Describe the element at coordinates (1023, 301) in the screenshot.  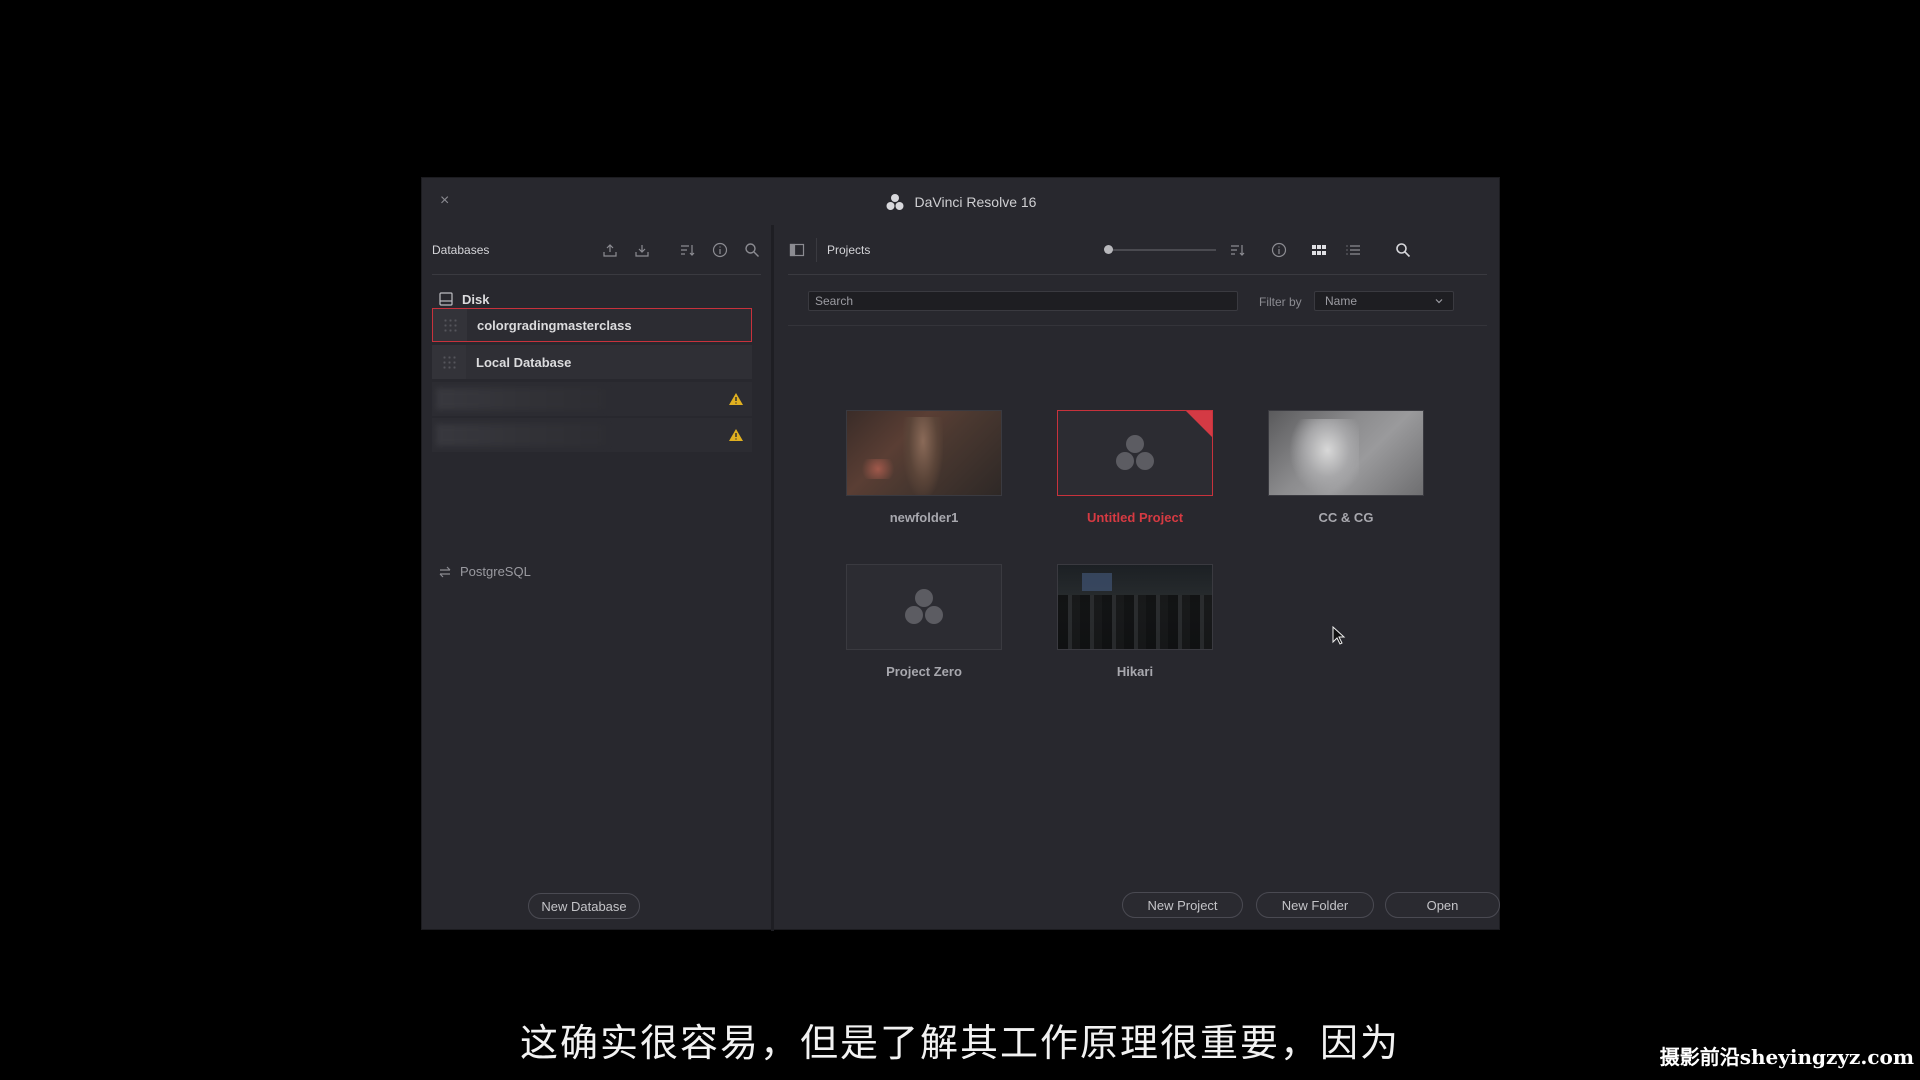
I see `project-search-input` at that location.